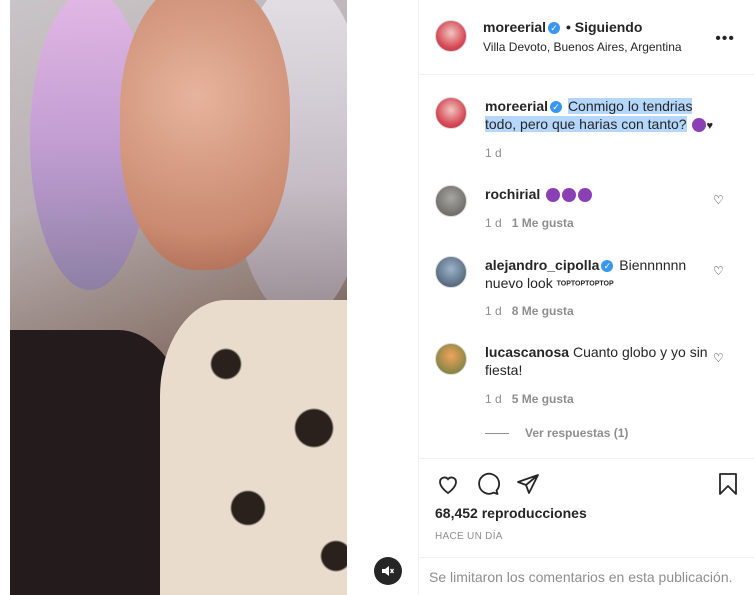 The image size is (754, 595). What do you see at coordinates (582, 47) in the screenshot?
I see `post-location: Villa Devoto, Buenos Aires, Argentina` at bounding box center [582, 47].